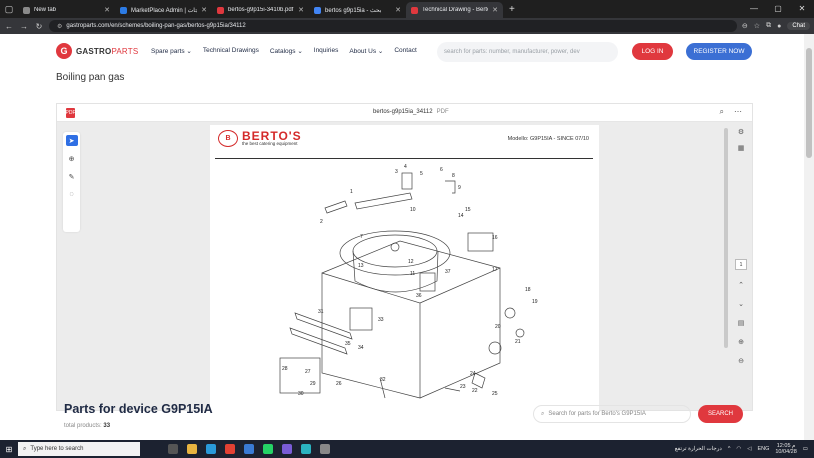 The image size is (814, 458). Describe the element at coordinates (66, 10) in the screenshot. I see `browser-tab: New tab ✕` at that location.